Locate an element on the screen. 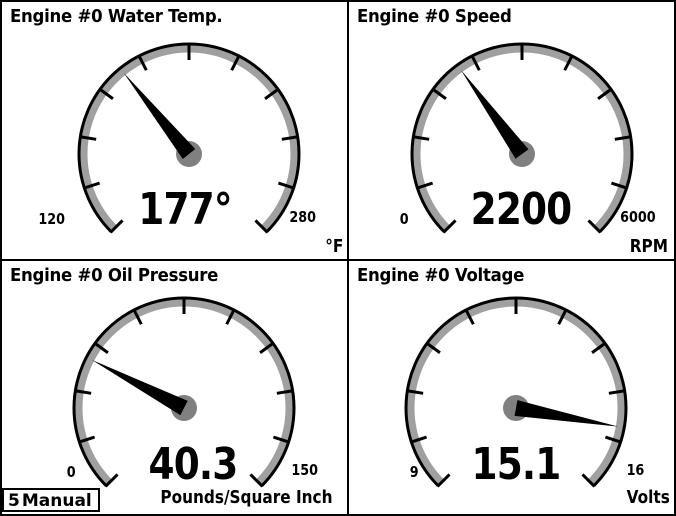 The width and height of the screenshot is (676, 516). unit-label: Volts is located at coordinates (648, 497).